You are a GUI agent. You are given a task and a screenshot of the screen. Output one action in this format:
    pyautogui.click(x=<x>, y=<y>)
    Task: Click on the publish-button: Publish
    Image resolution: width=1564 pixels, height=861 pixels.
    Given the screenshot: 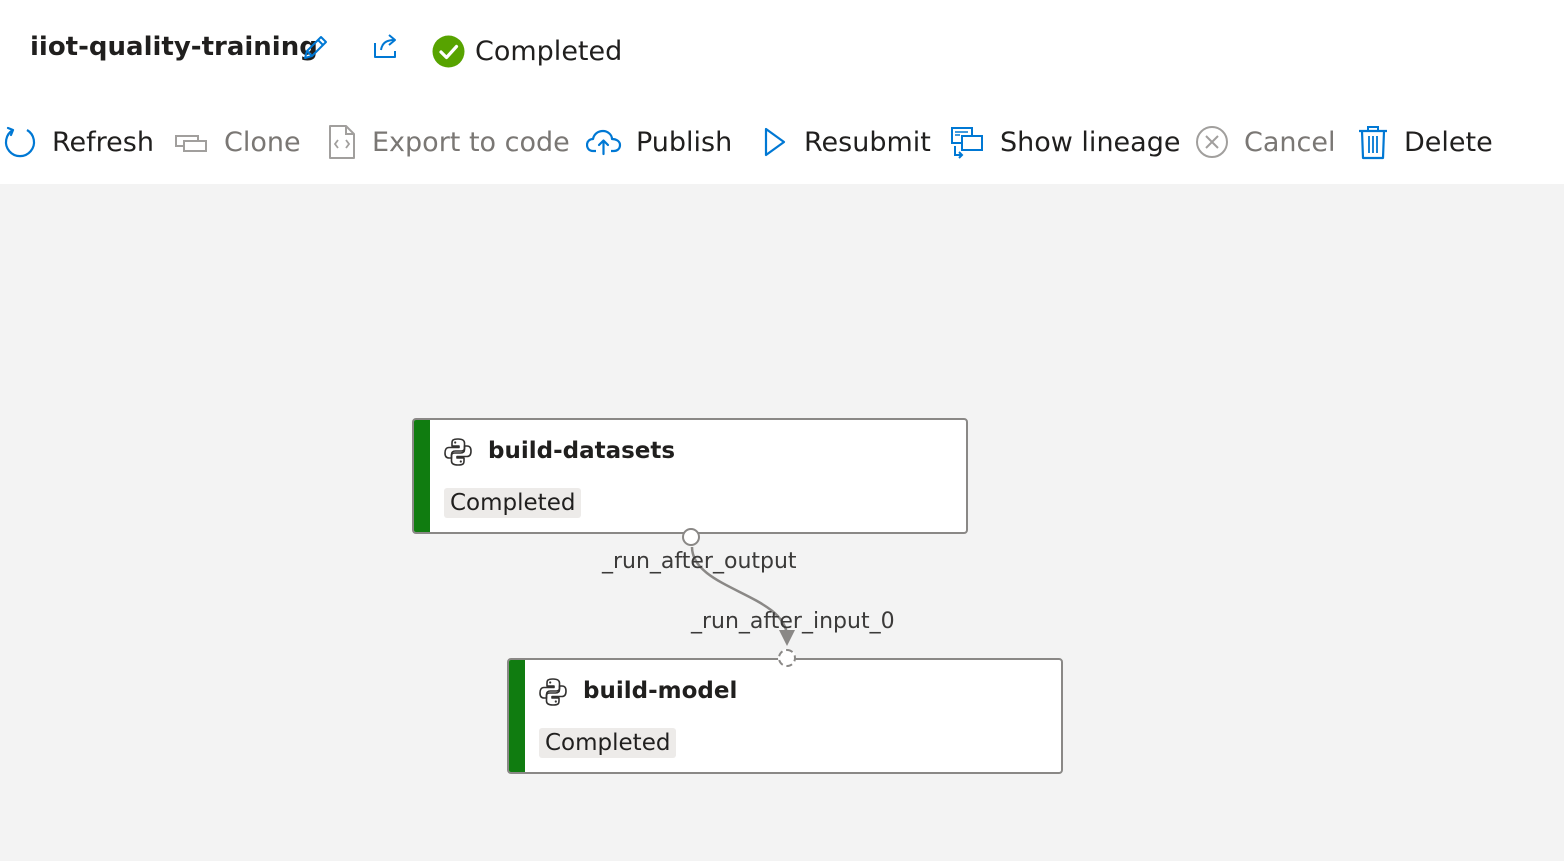 What is the action you would take?
    pyautogui.click(x=659, y=142)
    